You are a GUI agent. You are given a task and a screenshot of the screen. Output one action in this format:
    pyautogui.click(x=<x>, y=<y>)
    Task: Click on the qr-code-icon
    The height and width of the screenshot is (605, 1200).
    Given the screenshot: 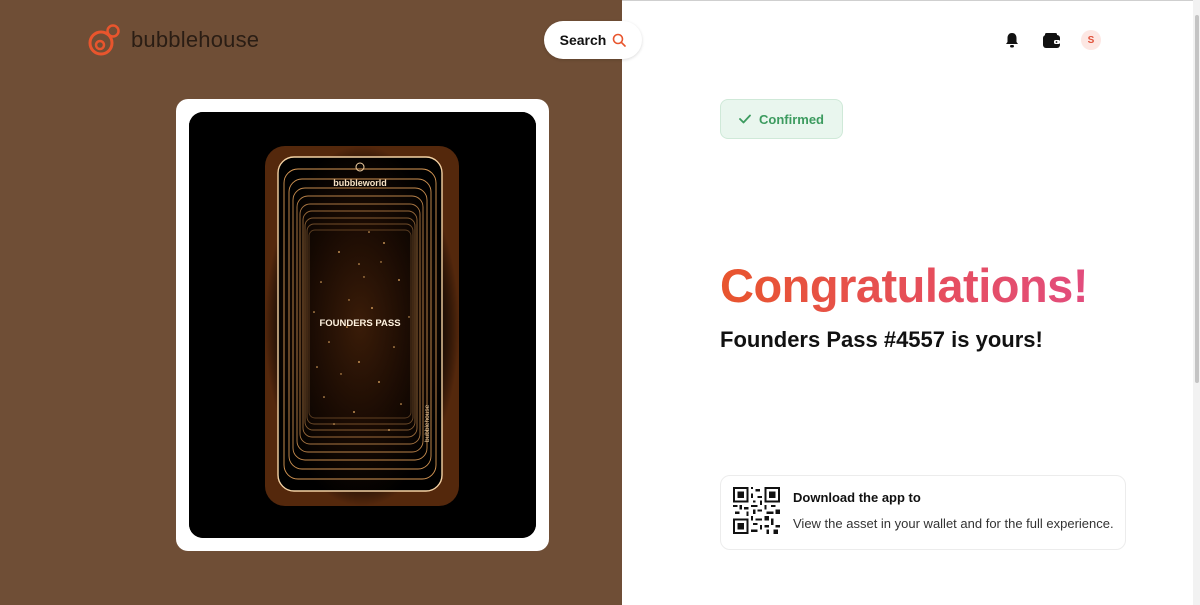 What is the action you would take?
    pyautogui.click(x=756, y=510)
    